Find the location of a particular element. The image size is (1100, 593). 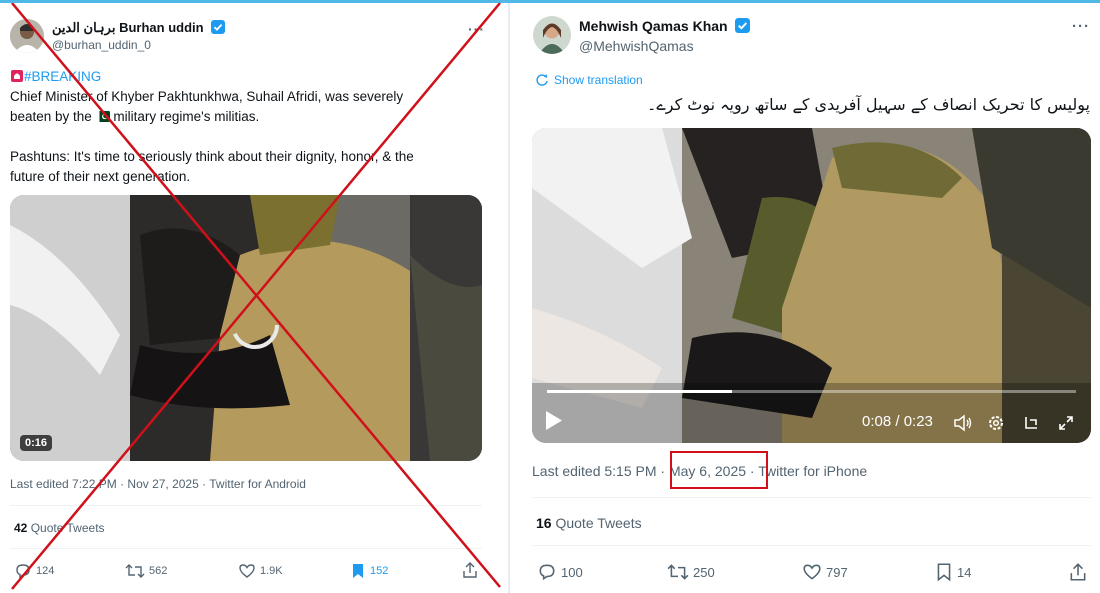

video-duration-badge: 0:16 is located at coordinates (36, 443).